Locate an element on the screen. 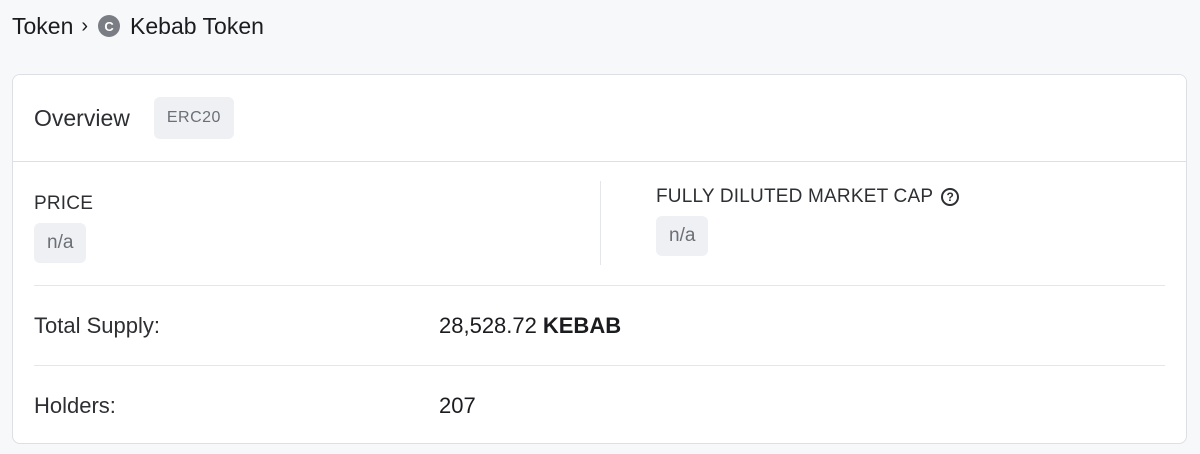  price-value: n/a is located at coordinates (60, 243).